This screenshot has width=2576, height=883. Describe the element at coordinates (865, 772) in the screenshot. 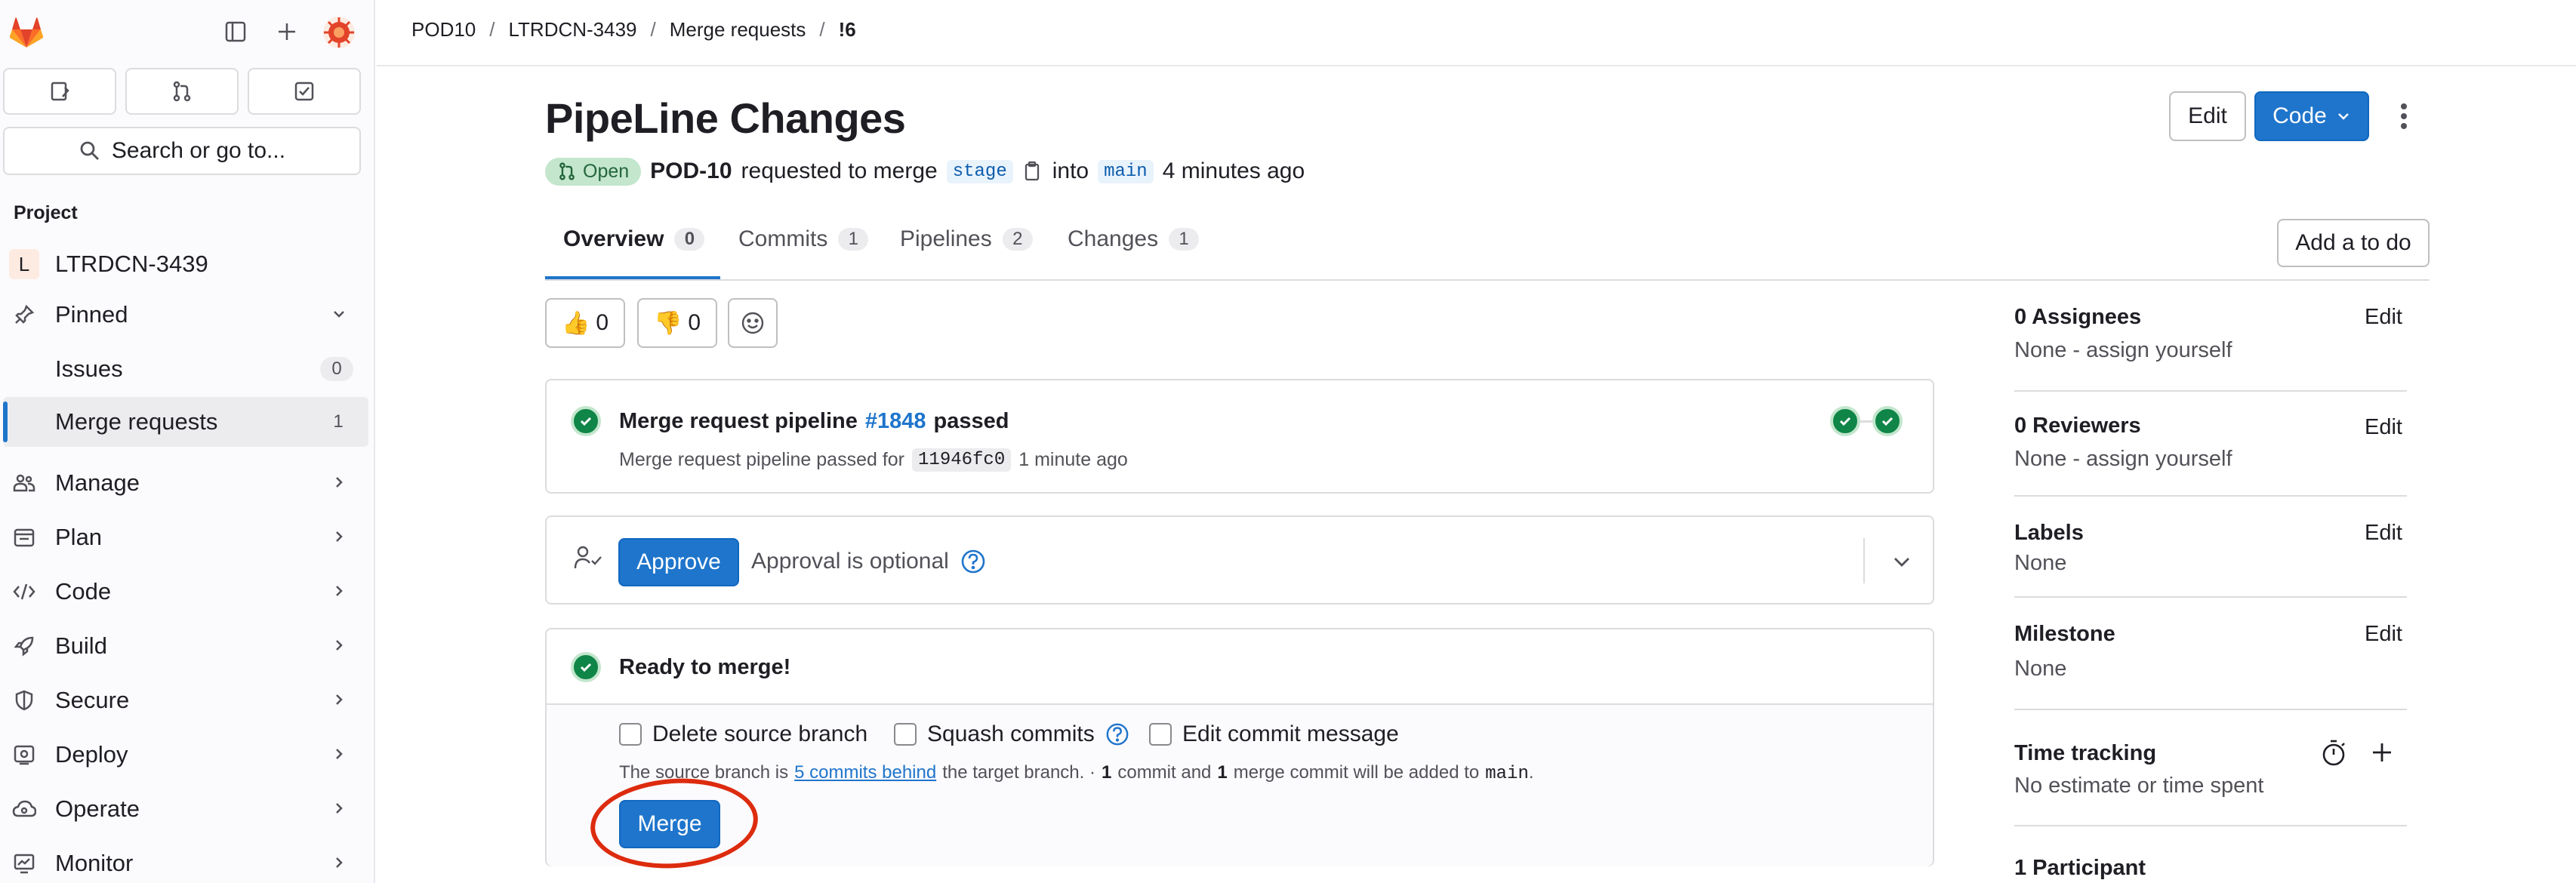

I see `commits-behind-link: 5 commits behind` at that location.